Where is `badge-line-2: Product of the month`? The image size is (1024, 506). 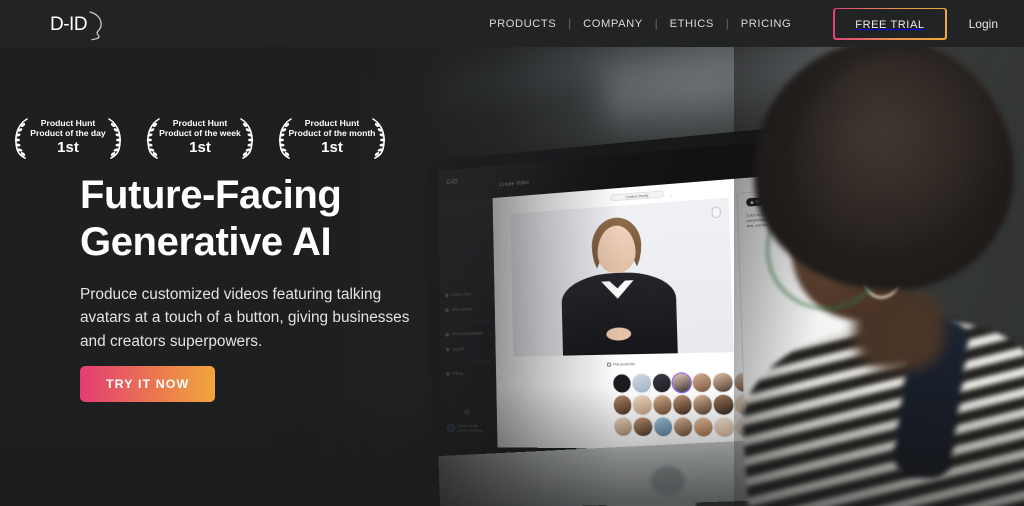 badge-line-2: Product of the month is located at coordinates (332, 133).